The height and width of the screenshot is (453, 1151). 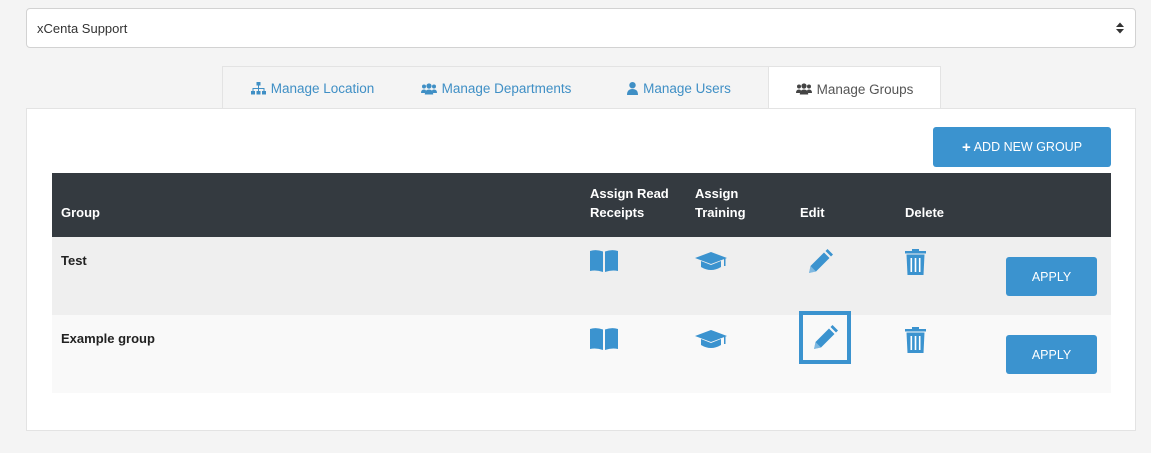 I want to click on edit-button-focused, so click(x=825, y=337).